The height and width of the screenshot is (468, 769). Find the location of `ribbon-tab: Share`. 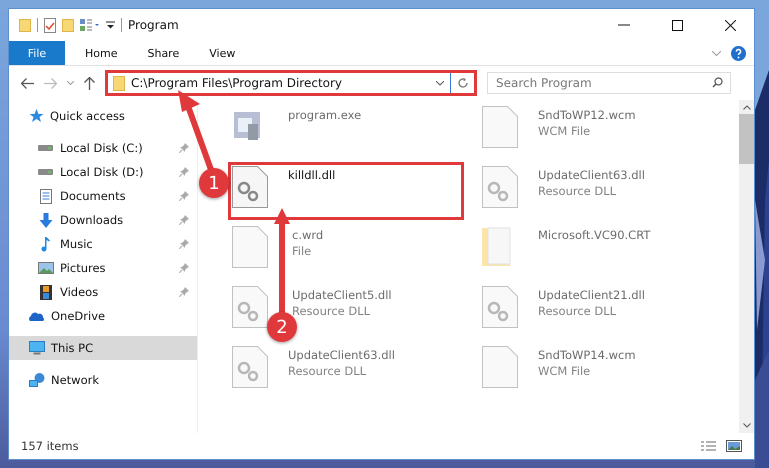

ribbon-tab: Share is located at coordinates (163, 53).